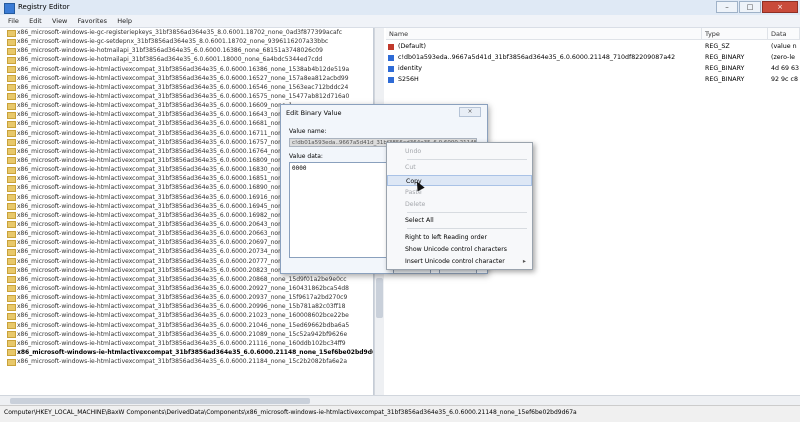 This screenshot has width=800, height=422. What do you see at coordinates (459, 151) in the screenshot?
I see `menu-item-undo: Undo` at bounding box center [459, 151].